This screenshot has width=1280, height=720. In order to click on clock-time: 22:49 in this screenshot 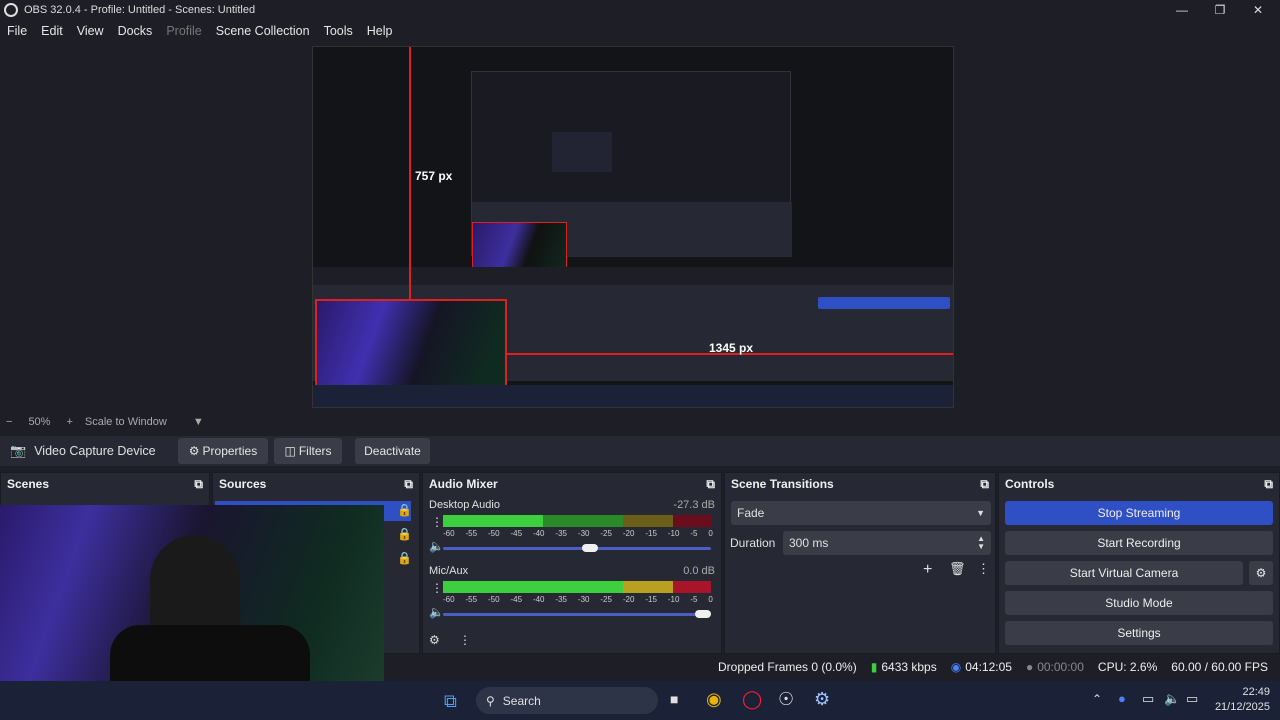, I will do `click(1256, 692)`.